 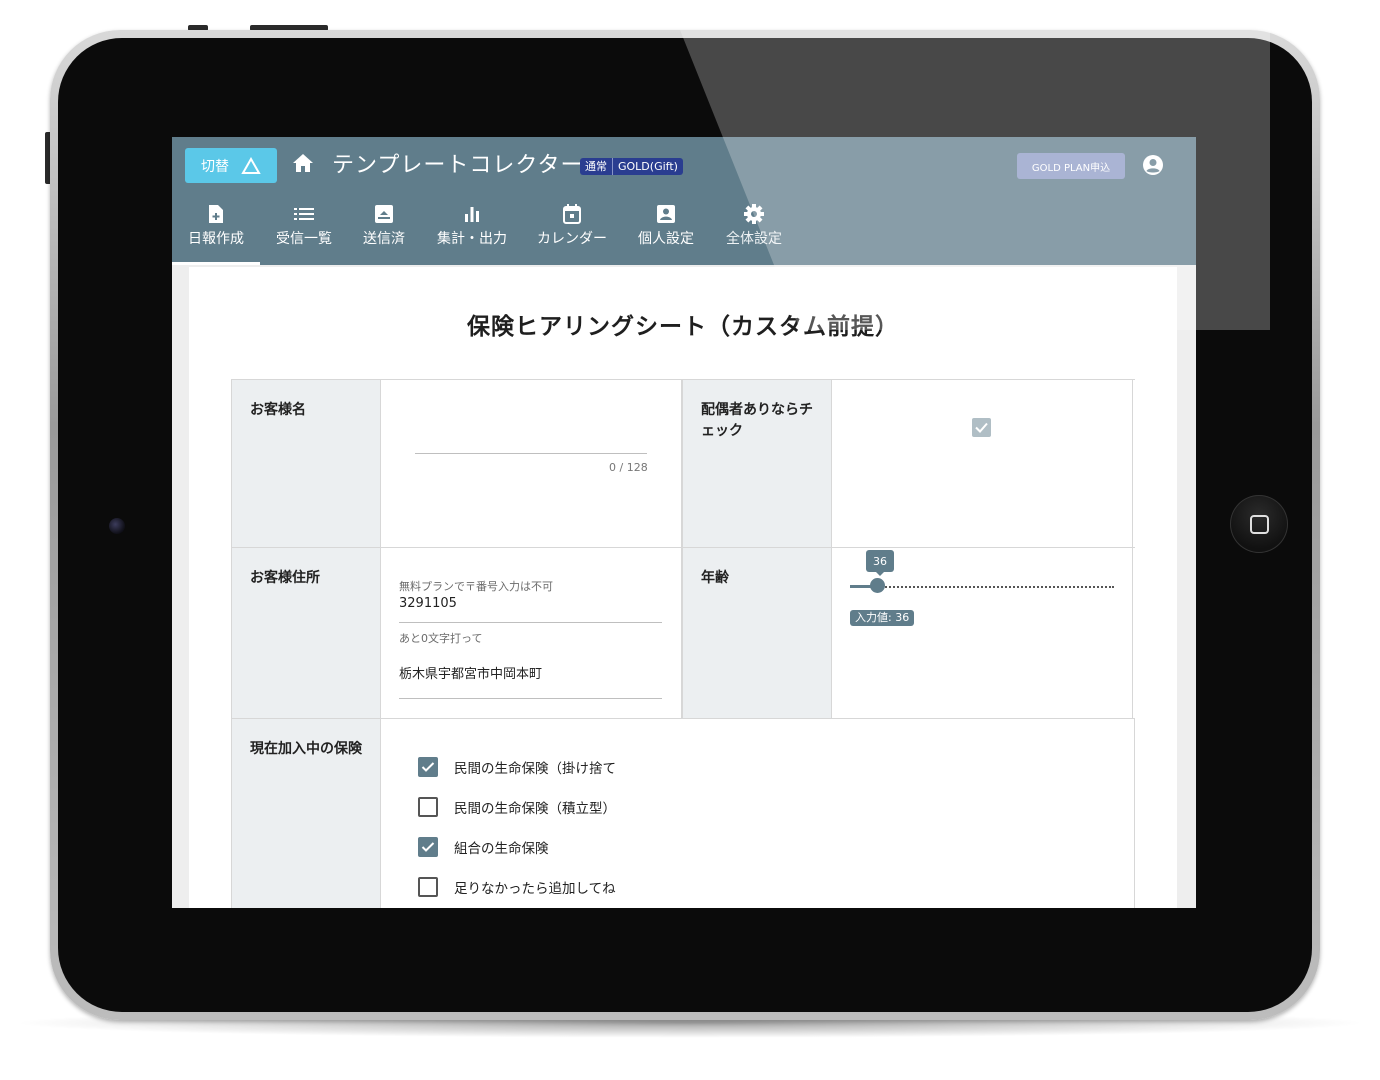 I want to click on option-label: 民間の生命保険（掛け捨て, so click(x=535, y=769).